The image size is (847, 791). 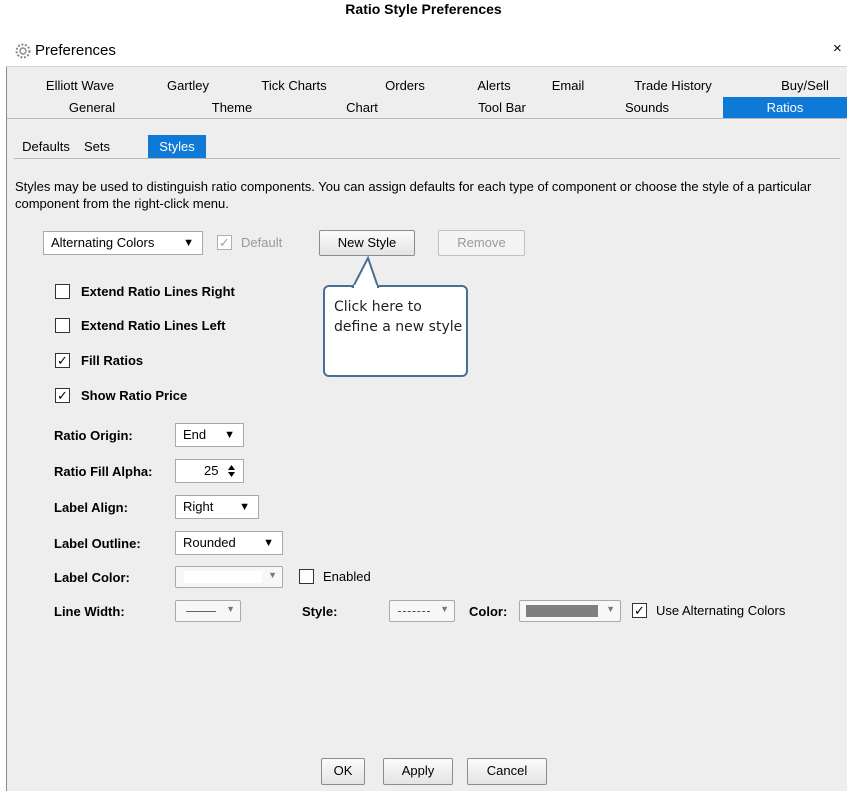 What do you see at coordinates (721, 610) in the screenshot?
I see `use-alternating-label: Use Alternating Colors` at bounding box center [721, 610].